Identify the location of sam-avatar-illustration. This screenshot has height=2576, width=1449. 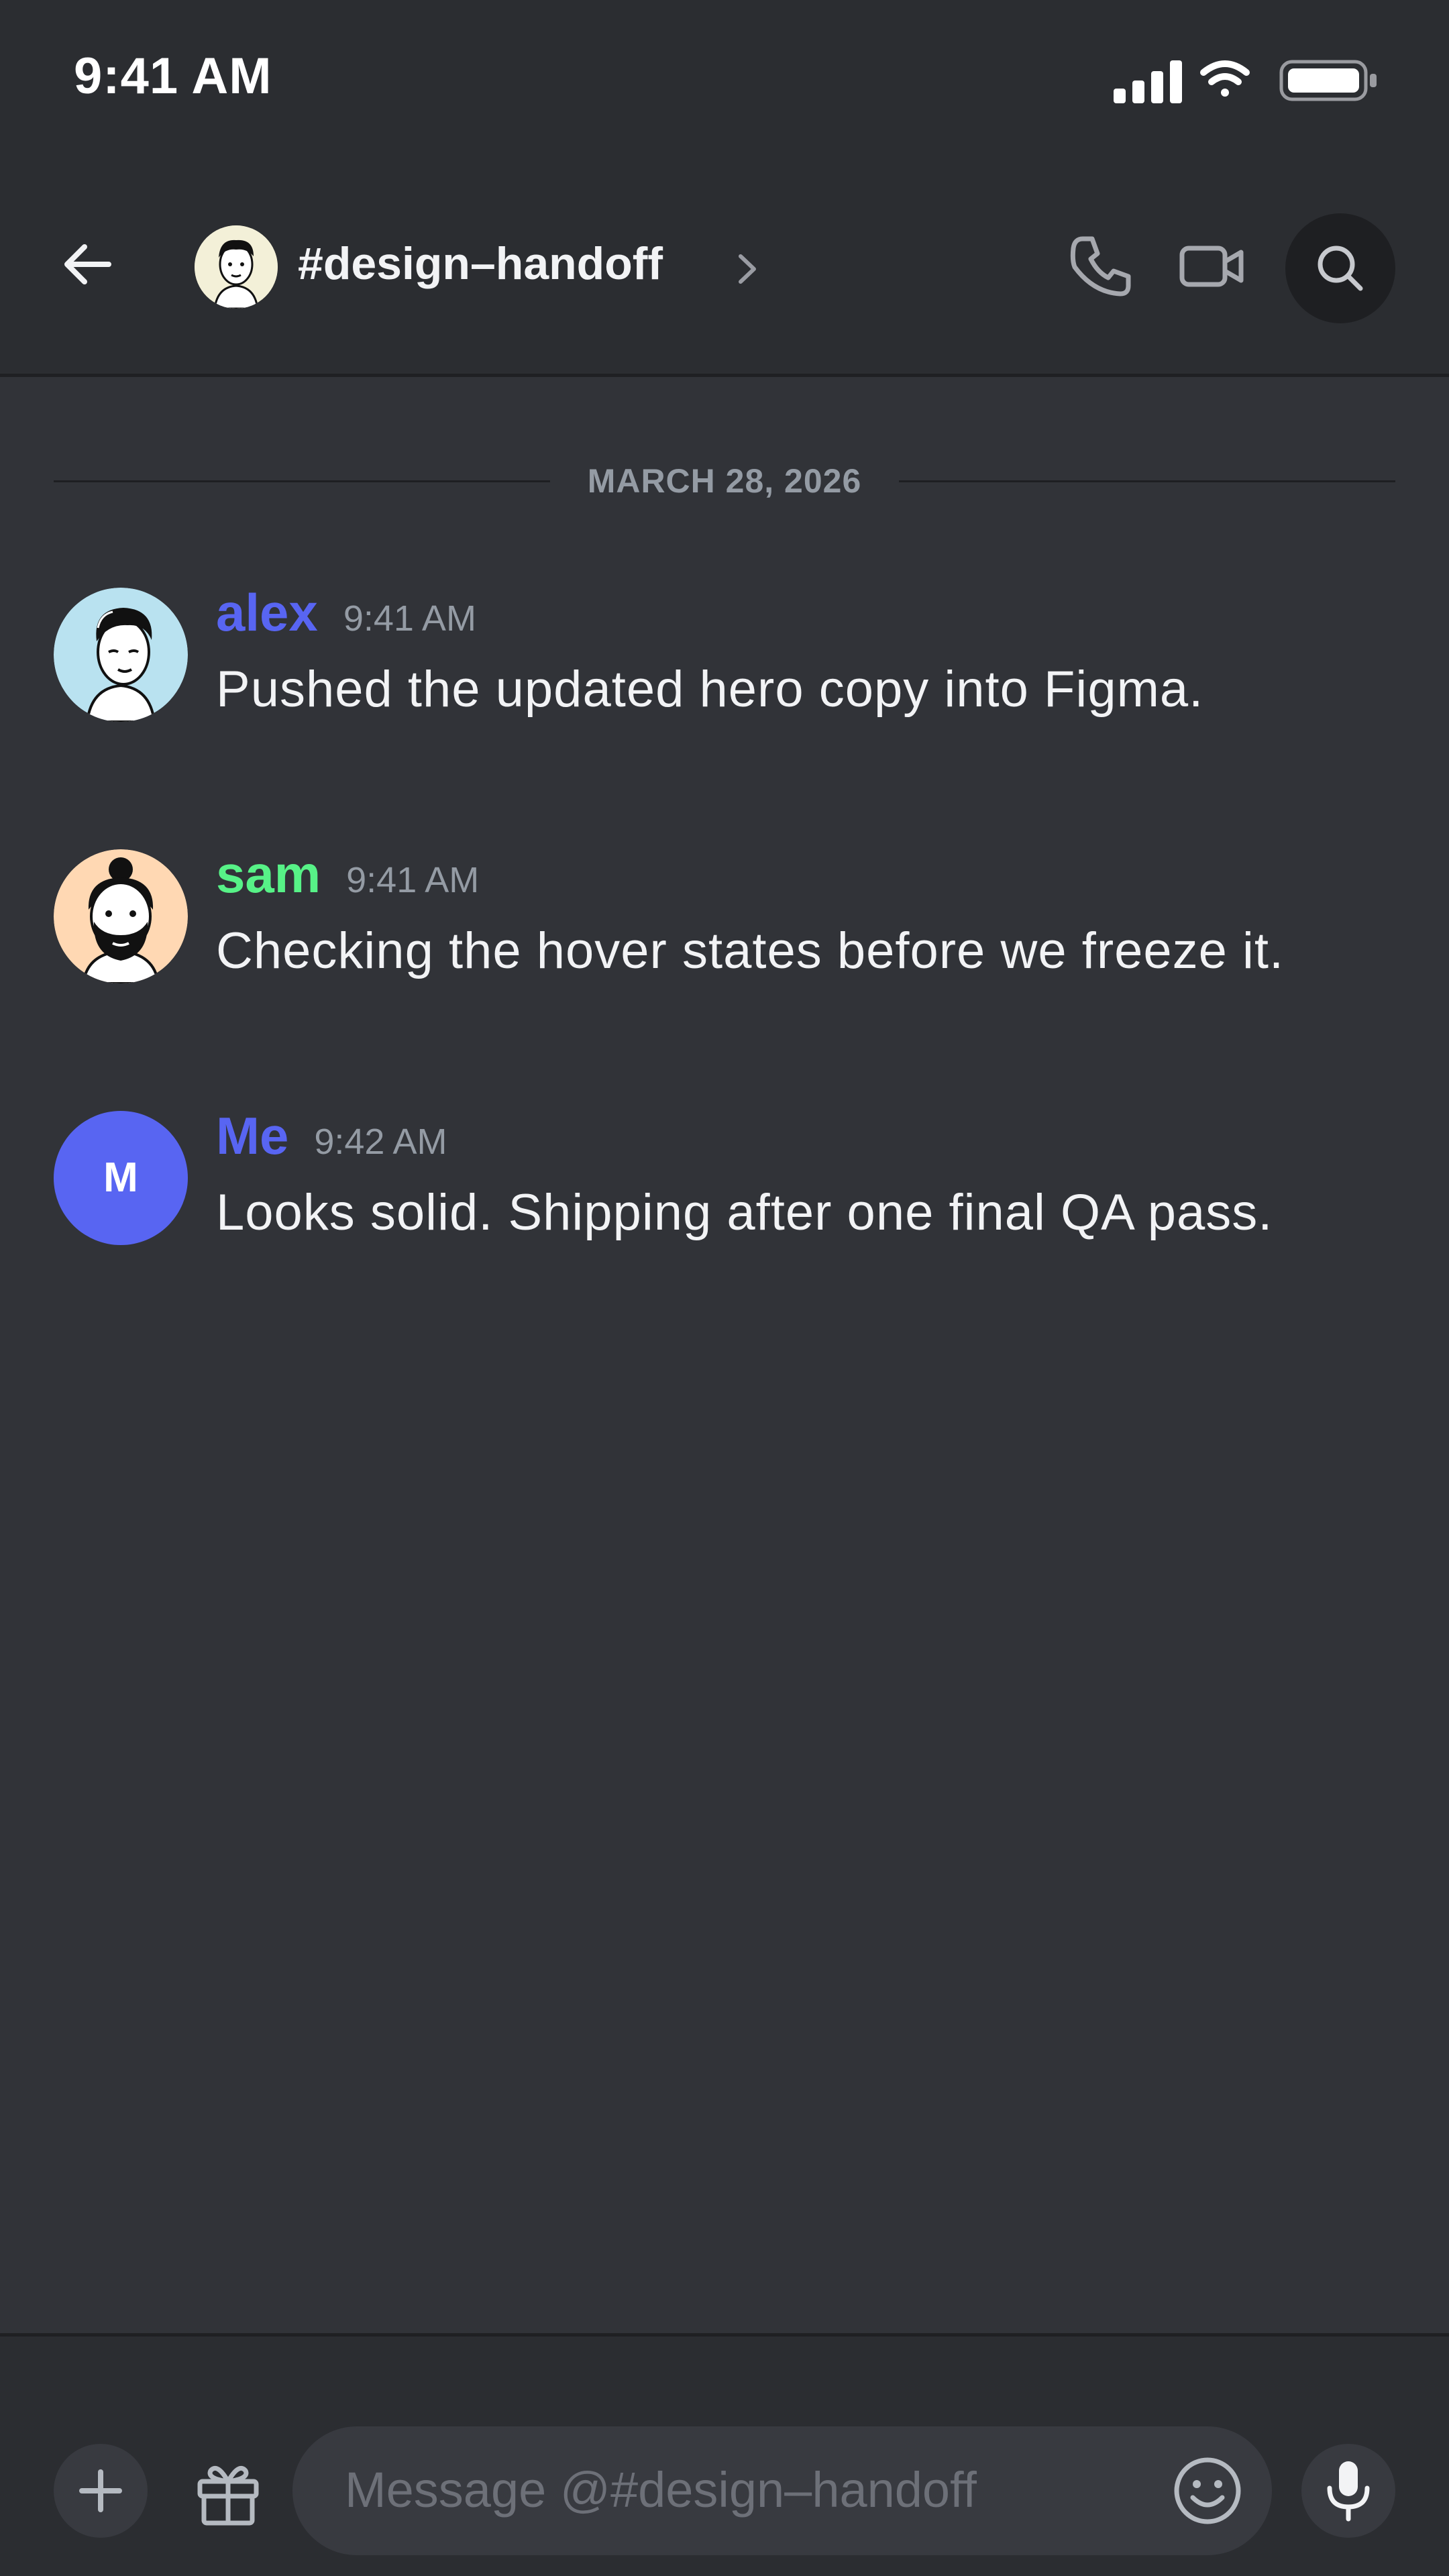
(121, 916).